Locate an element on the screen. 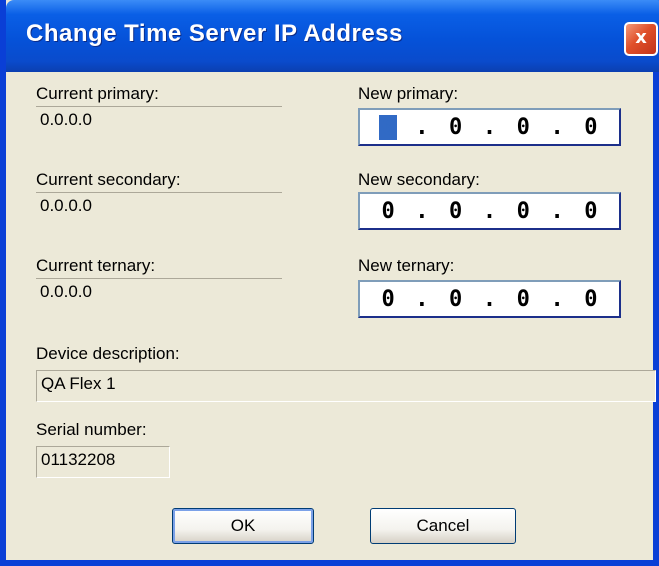 The height and width of the screenshot is (566, 659). new-secondary-ip-field: 0 . 0 . 0 . 0 is located at coordinates (489, 211).